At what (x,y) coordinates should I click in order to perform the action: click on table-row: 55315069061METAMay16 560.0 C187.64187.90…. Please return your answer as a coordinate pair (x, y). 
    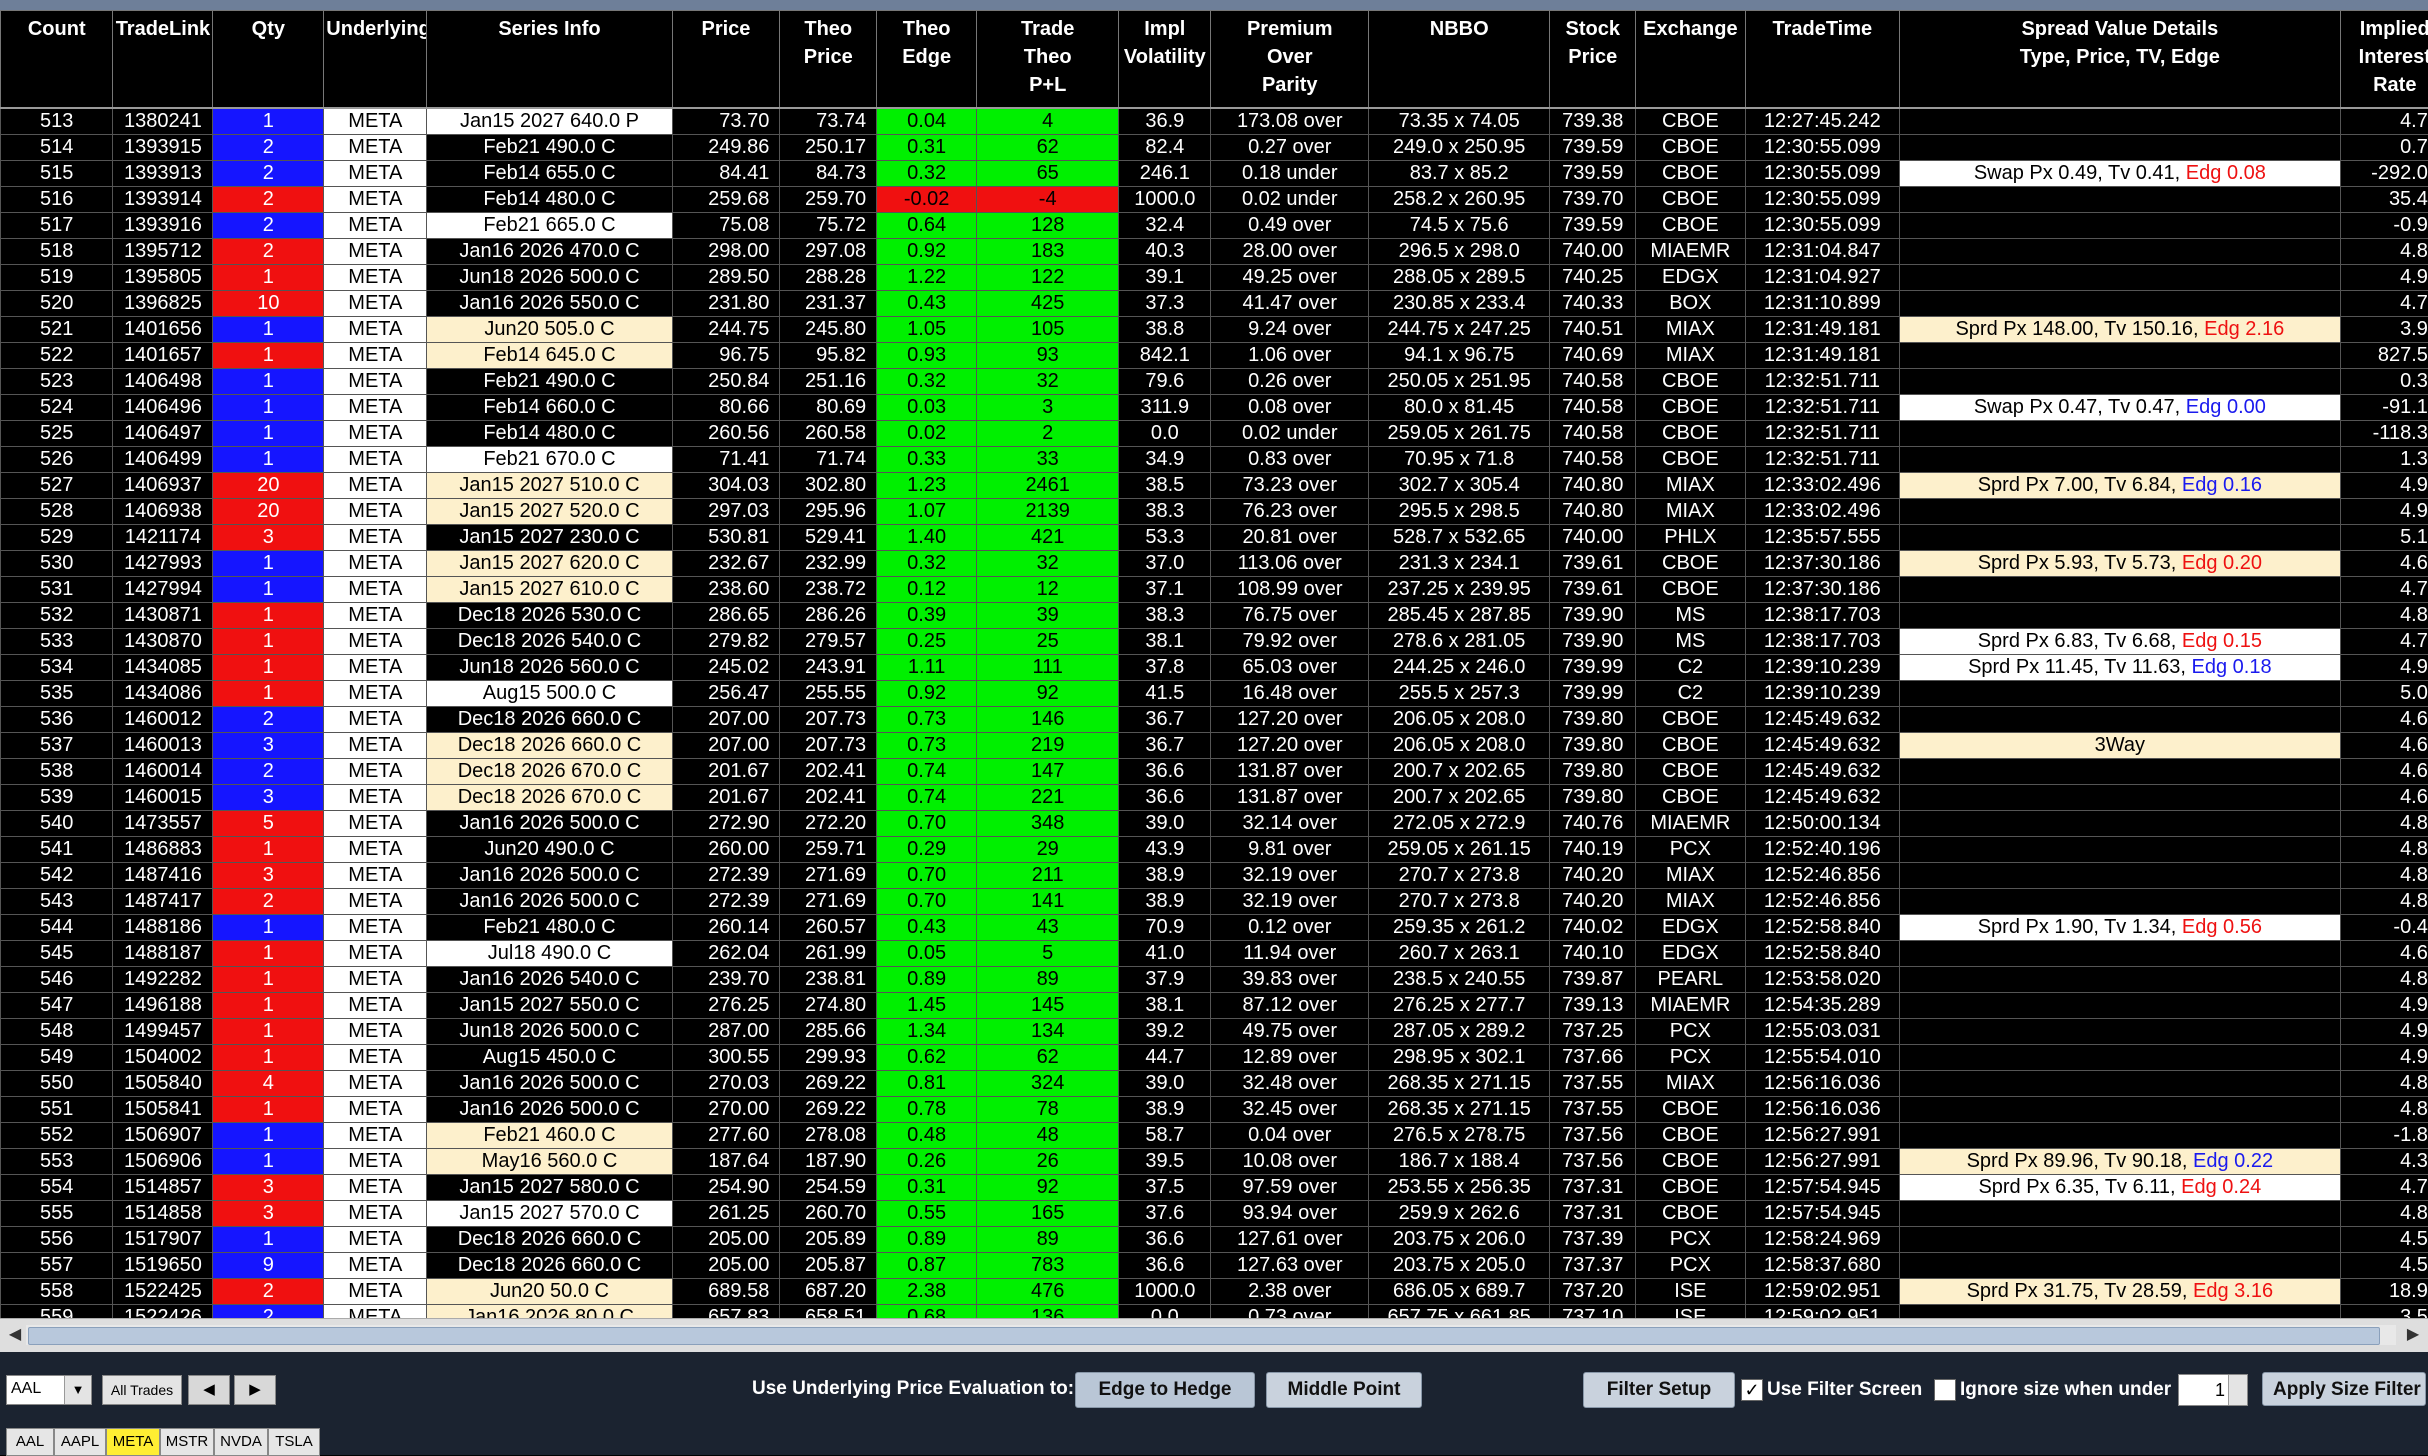
    Looking at the image, I should click on (1214, 1162).